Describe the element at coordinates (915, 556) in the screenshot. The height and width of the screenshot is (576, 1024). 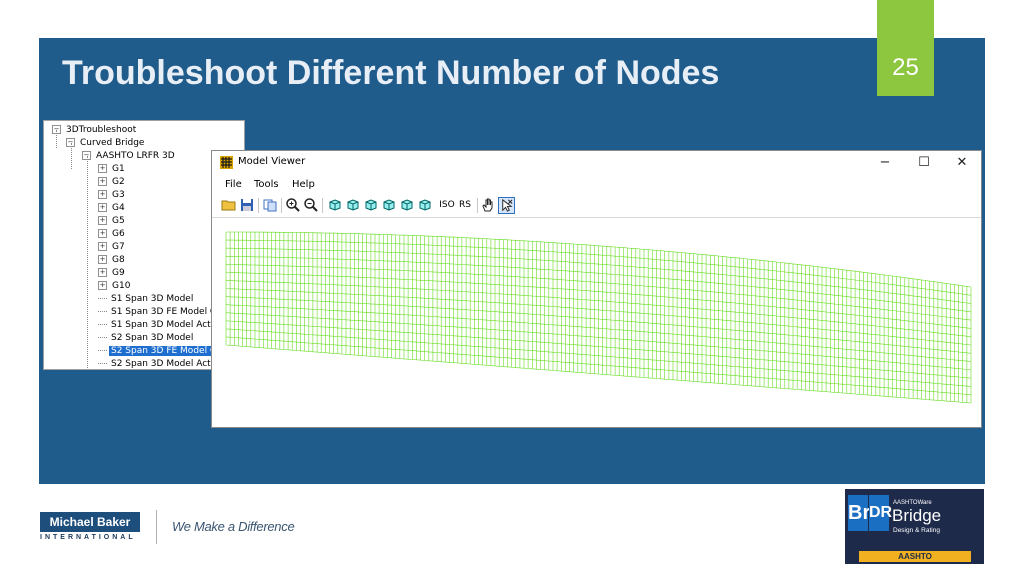
I see `brdr-org: AASHTO` at that location.